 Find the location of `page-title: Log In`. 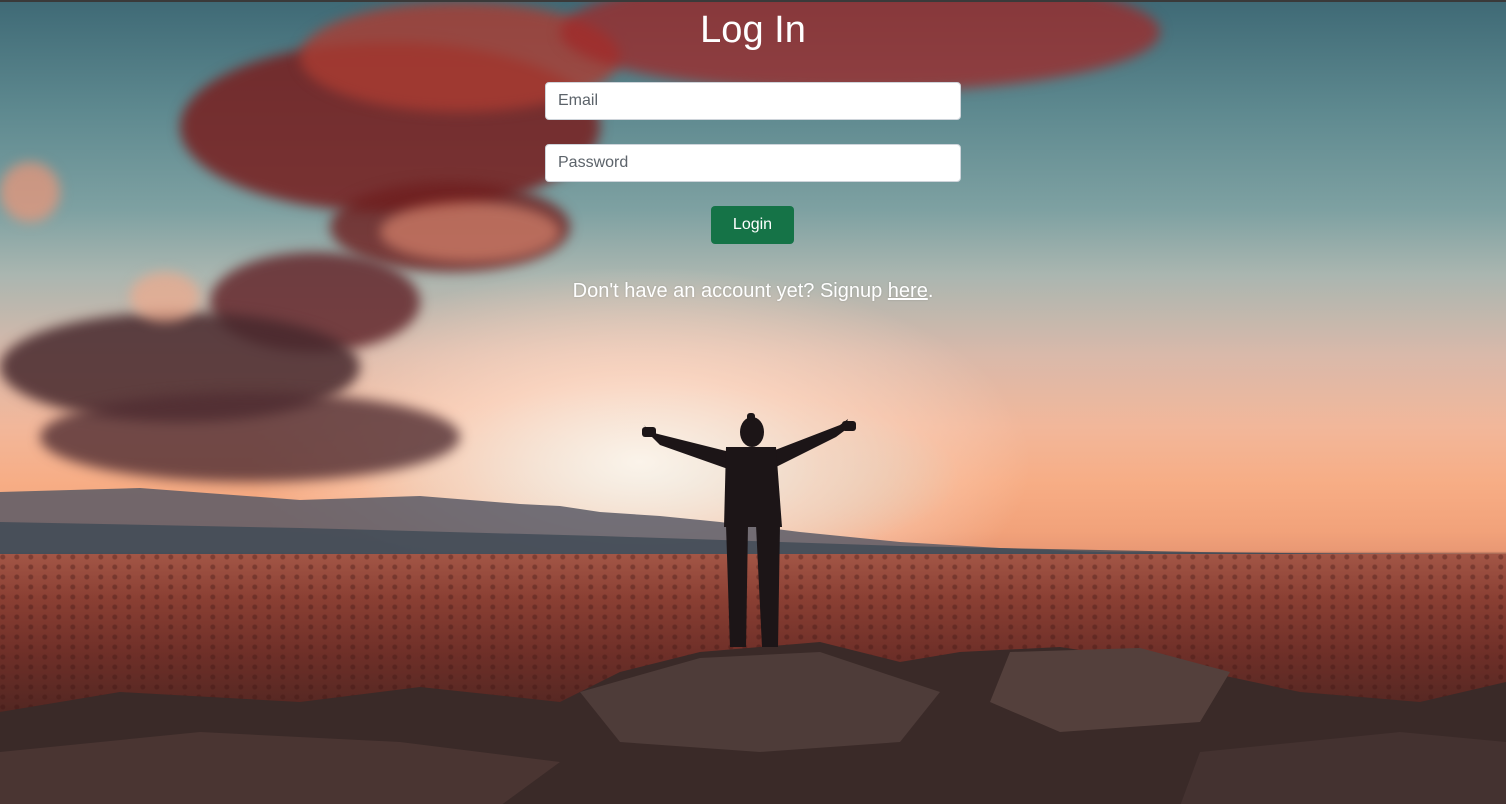

page-title: Log In is located at coordinates (753, 30).